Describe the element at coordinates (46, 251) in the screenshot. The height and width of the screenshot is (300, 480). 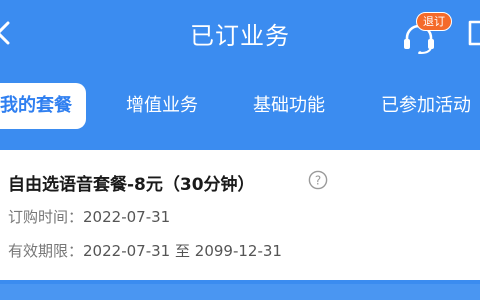
I see `validity-label: 有效期限：` at that location.